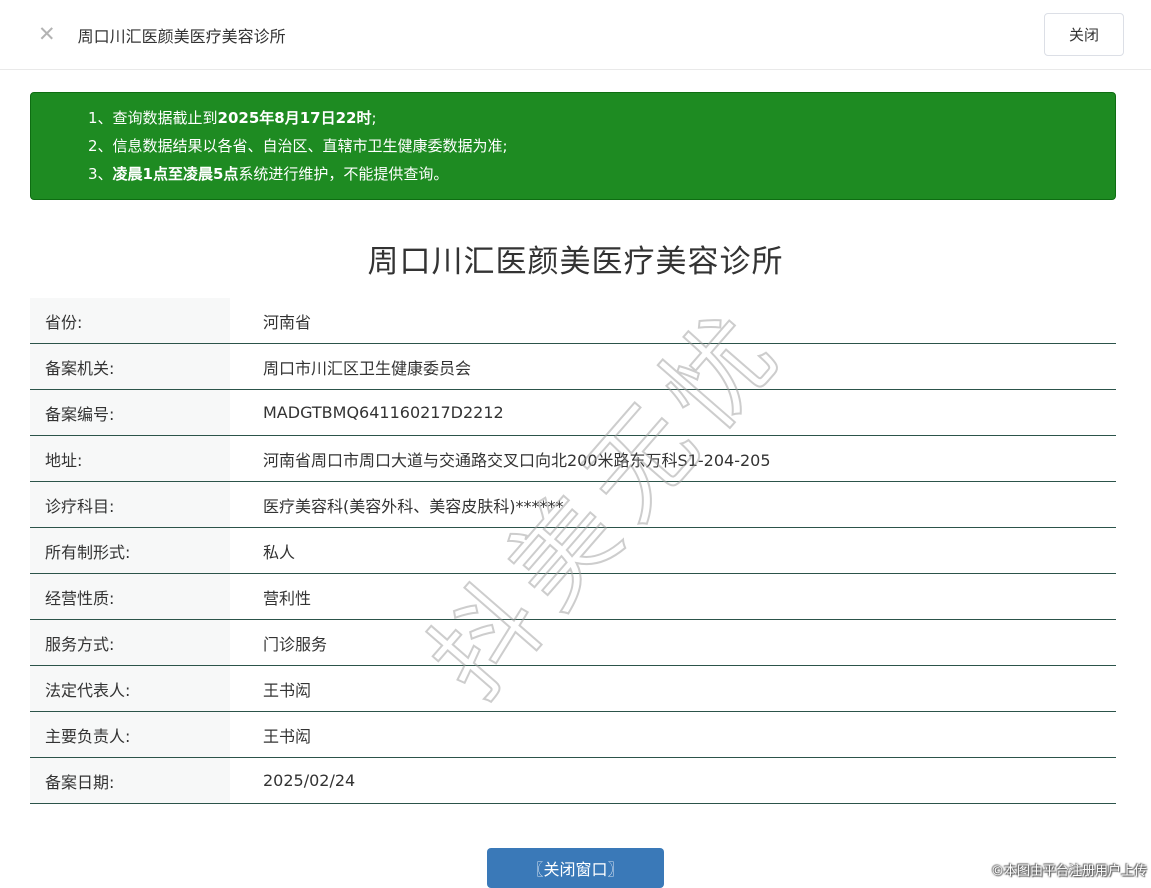 The image size is (1151, 888). What do you see at coordinates (413, 506) in the screenshot?
I see `field-value: 医疗美容科(美容外科、美容皮肤科)******` at bounding box center [413, 506].